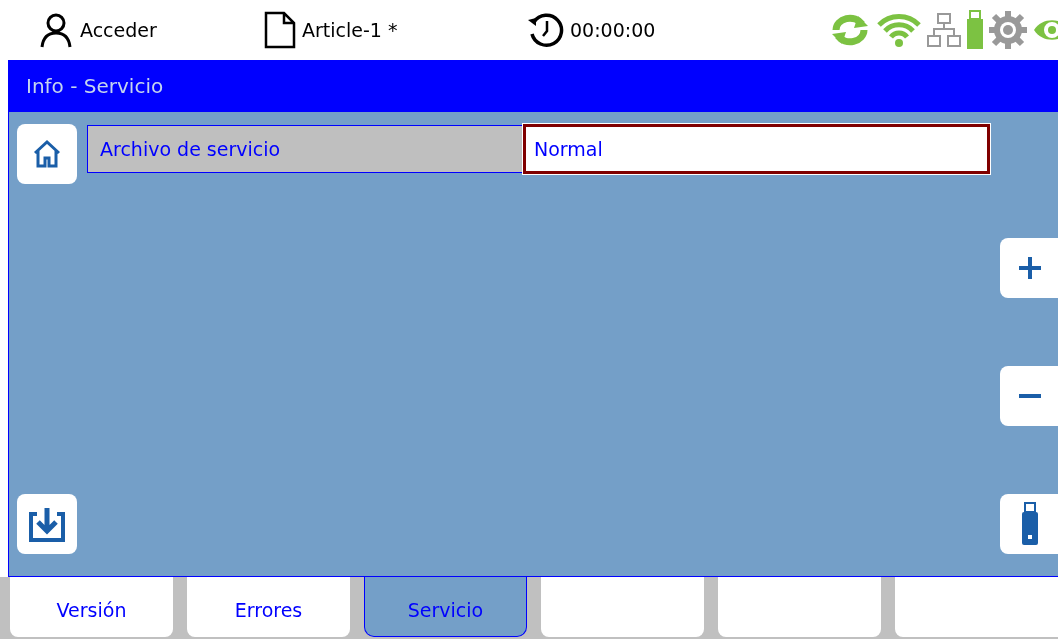 The height and width of the screenshot is (639, 1058). What do you see at coordinates (280, 30) in the screenshot?
I see `document-icon` at bounding box center [280, 30].